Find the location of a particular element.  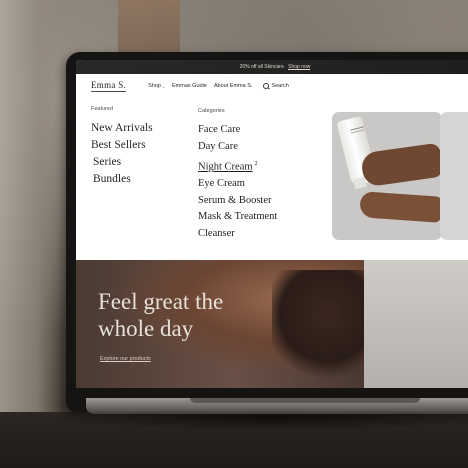

promo-image-card-secondary is located at coordinates (454, 176).